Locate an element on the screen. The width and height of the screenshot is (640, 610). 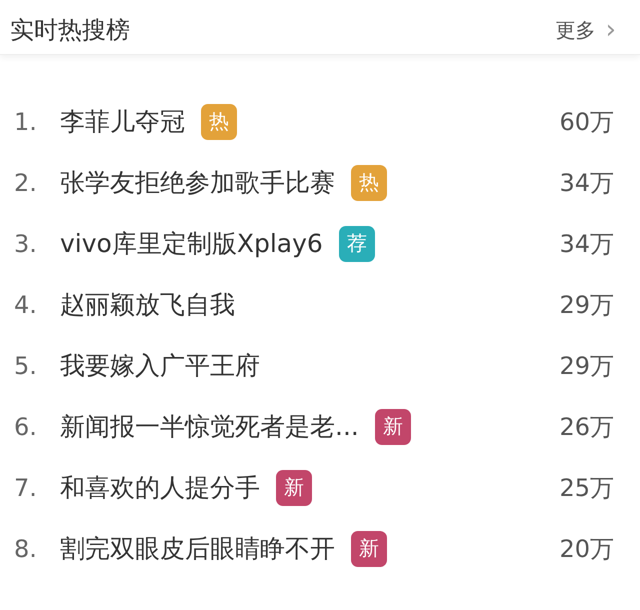
topic-link: 和喜欢的人提分手 is located at coordinates (160, 487).